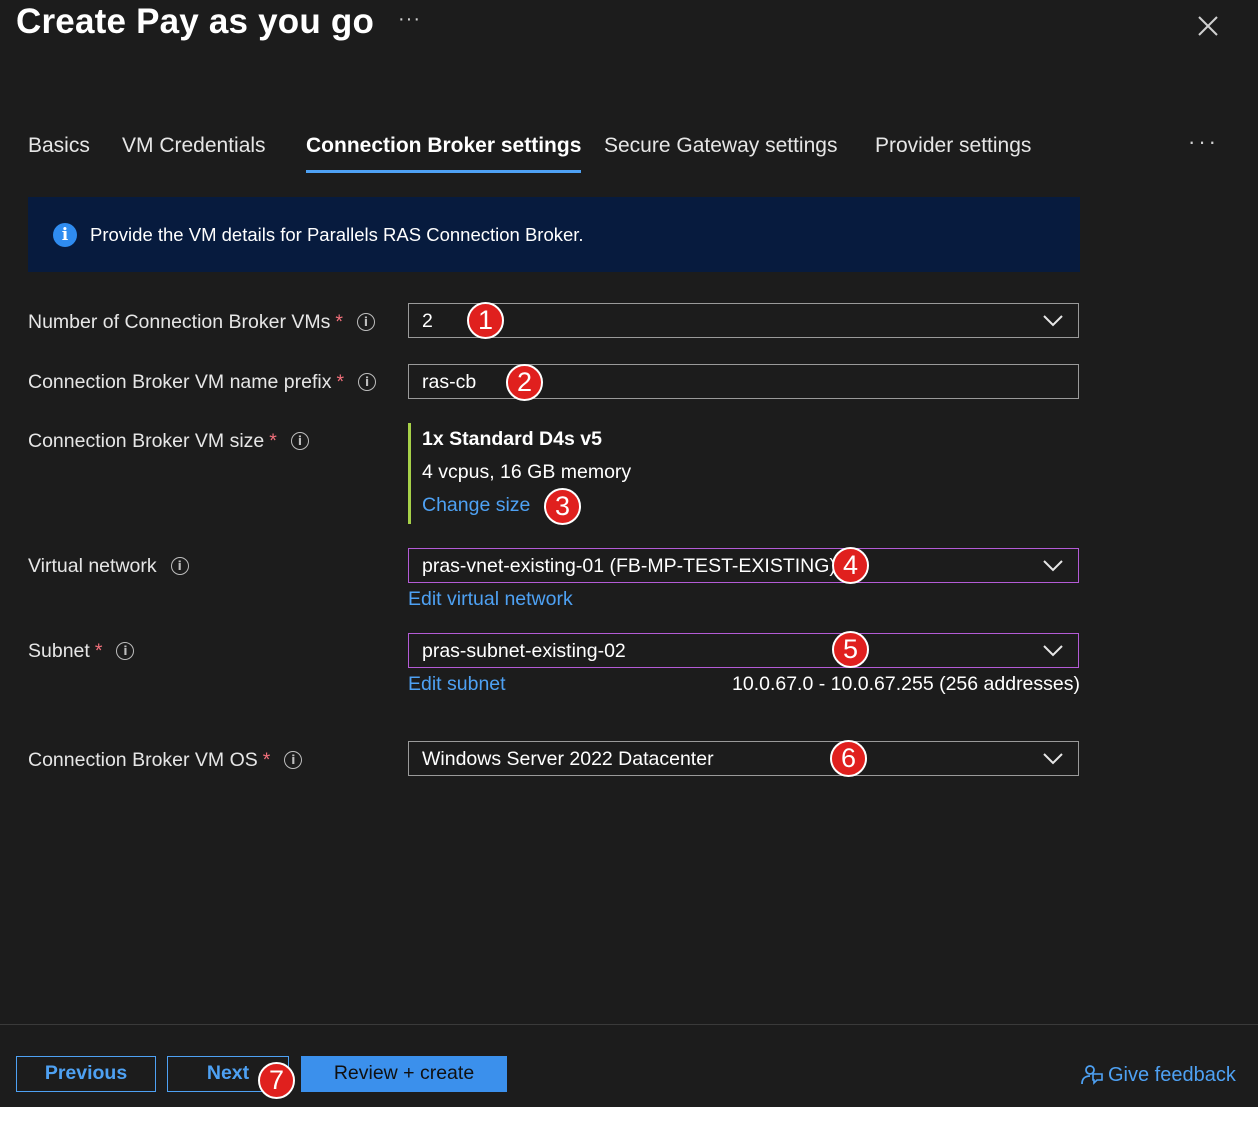  I want to click on vm-size-label: Connection Broker VM size * i, so click(168, 441).